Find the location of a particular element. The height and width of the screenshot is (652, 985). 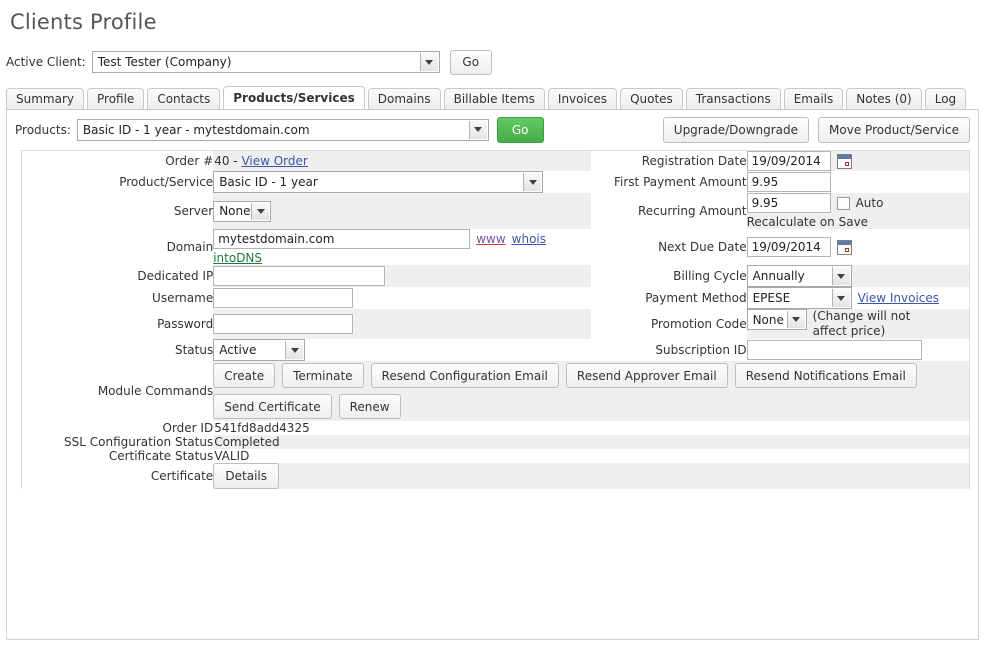

dedicated-ip-input is located at coordinates (299, 276).